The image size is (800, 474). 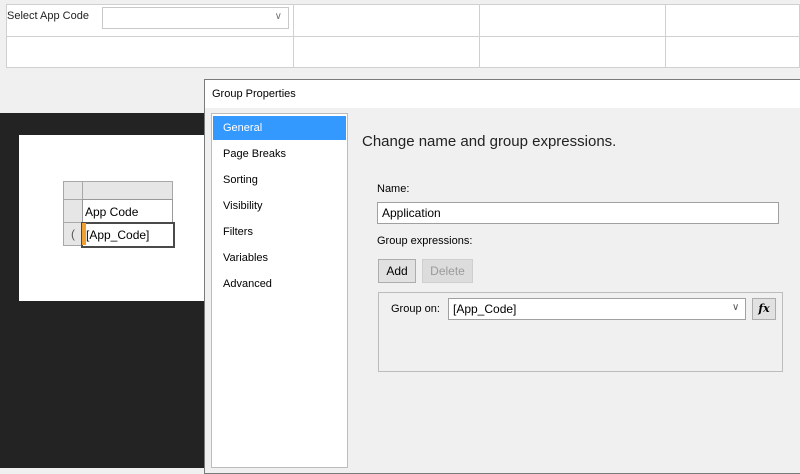 I want to click on nav-item-filters: Filters, so click(x=279, y=232).